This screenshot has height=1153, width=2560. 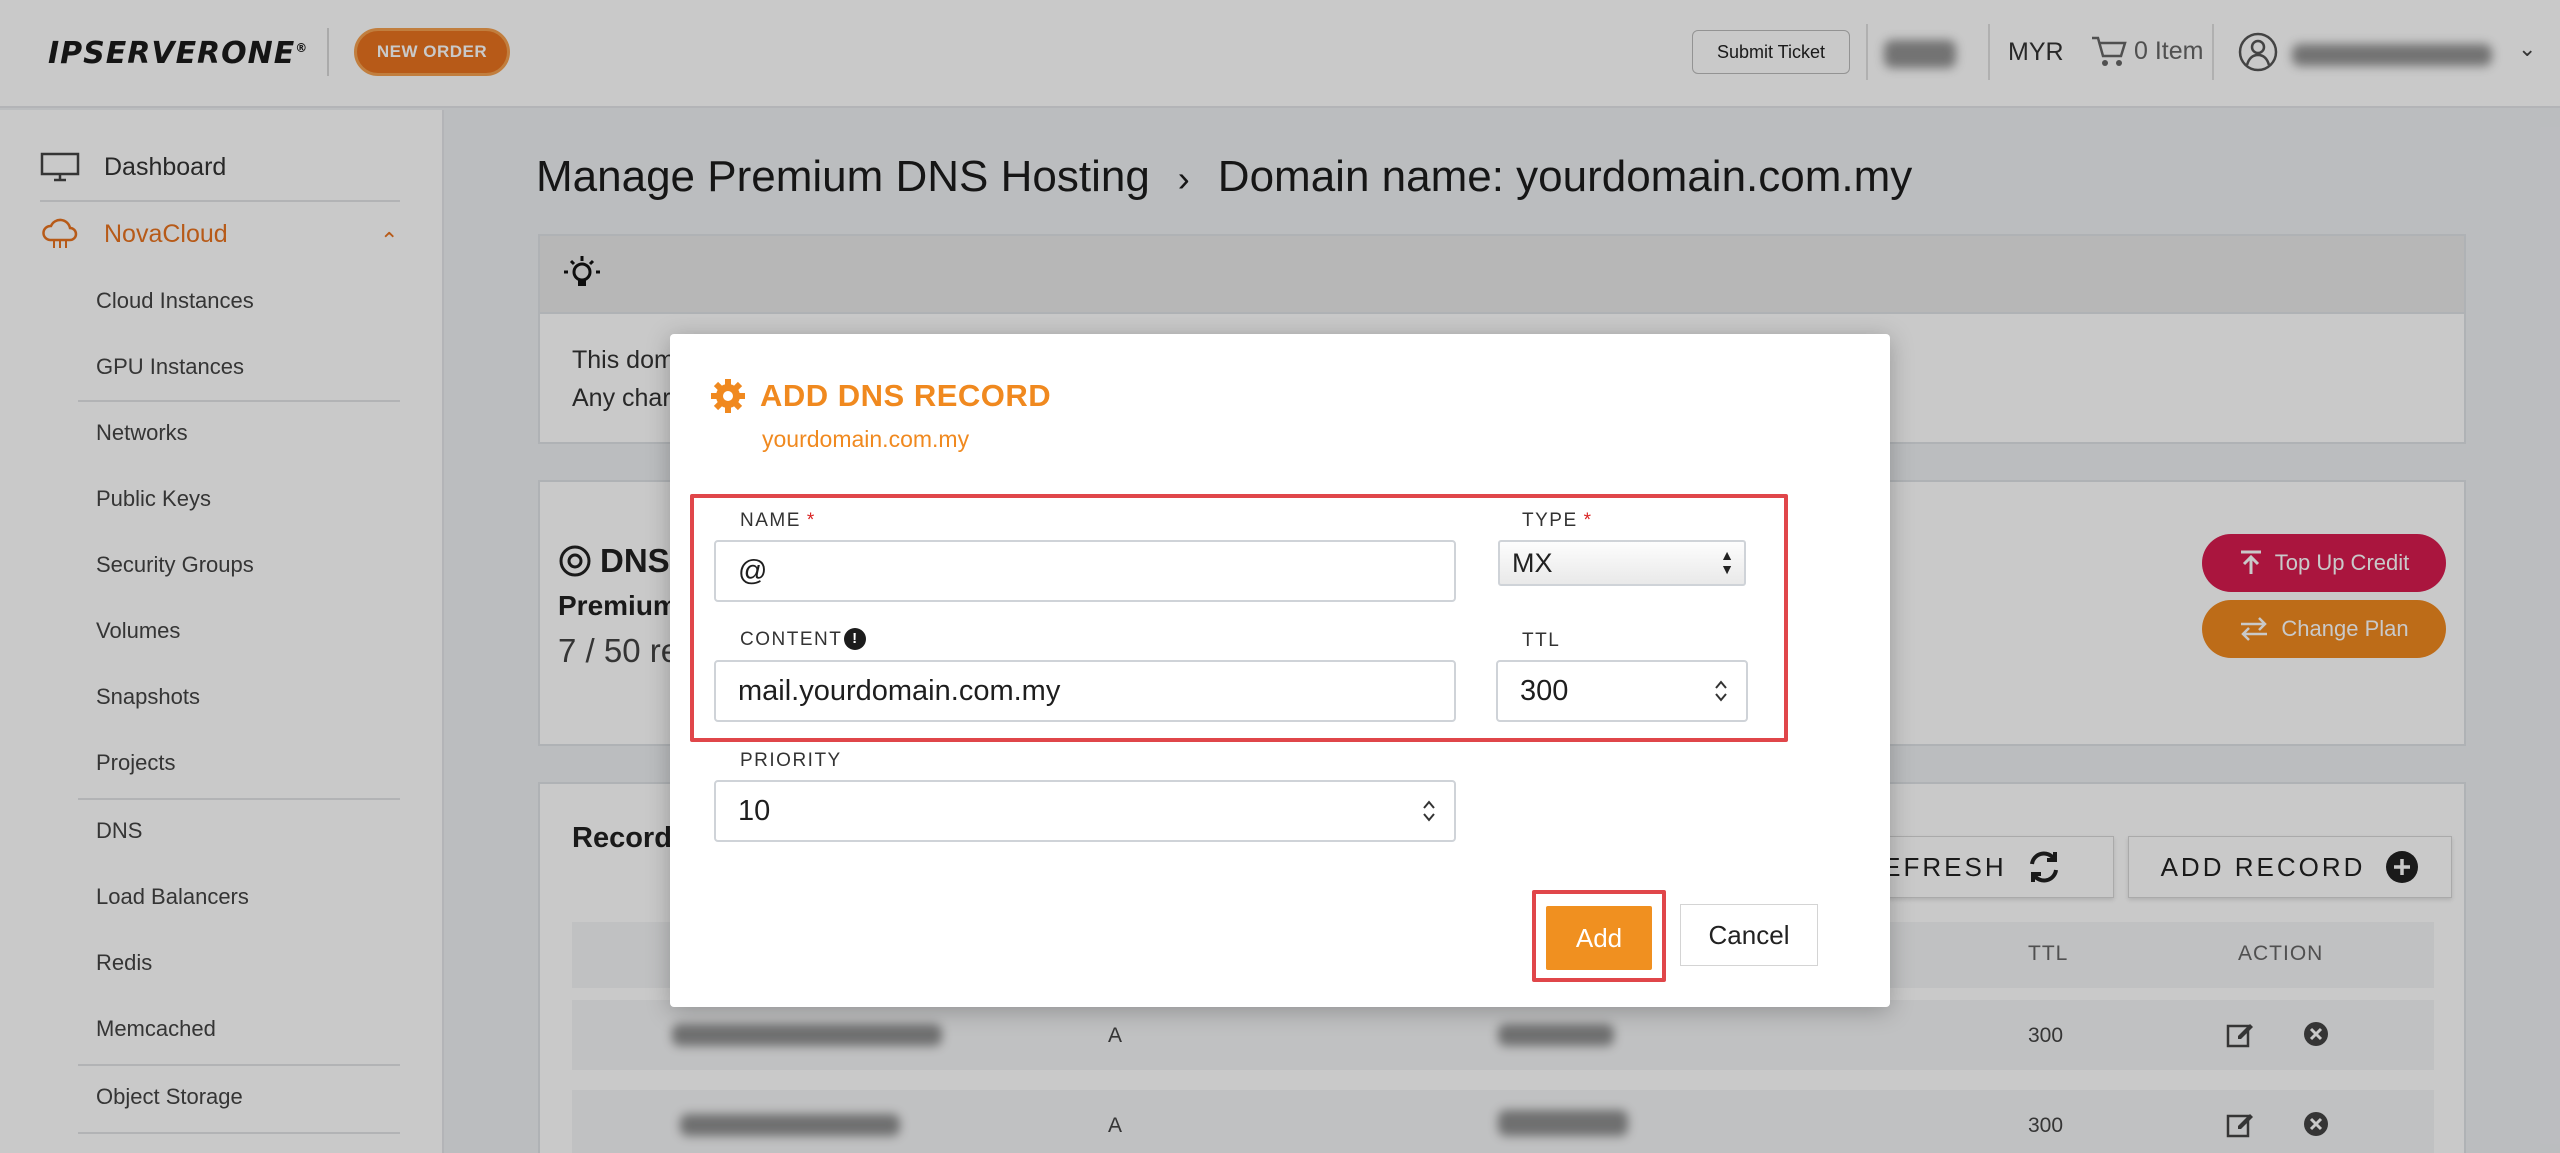 I want to click on info-icon: !, so click(x=855, y=639).